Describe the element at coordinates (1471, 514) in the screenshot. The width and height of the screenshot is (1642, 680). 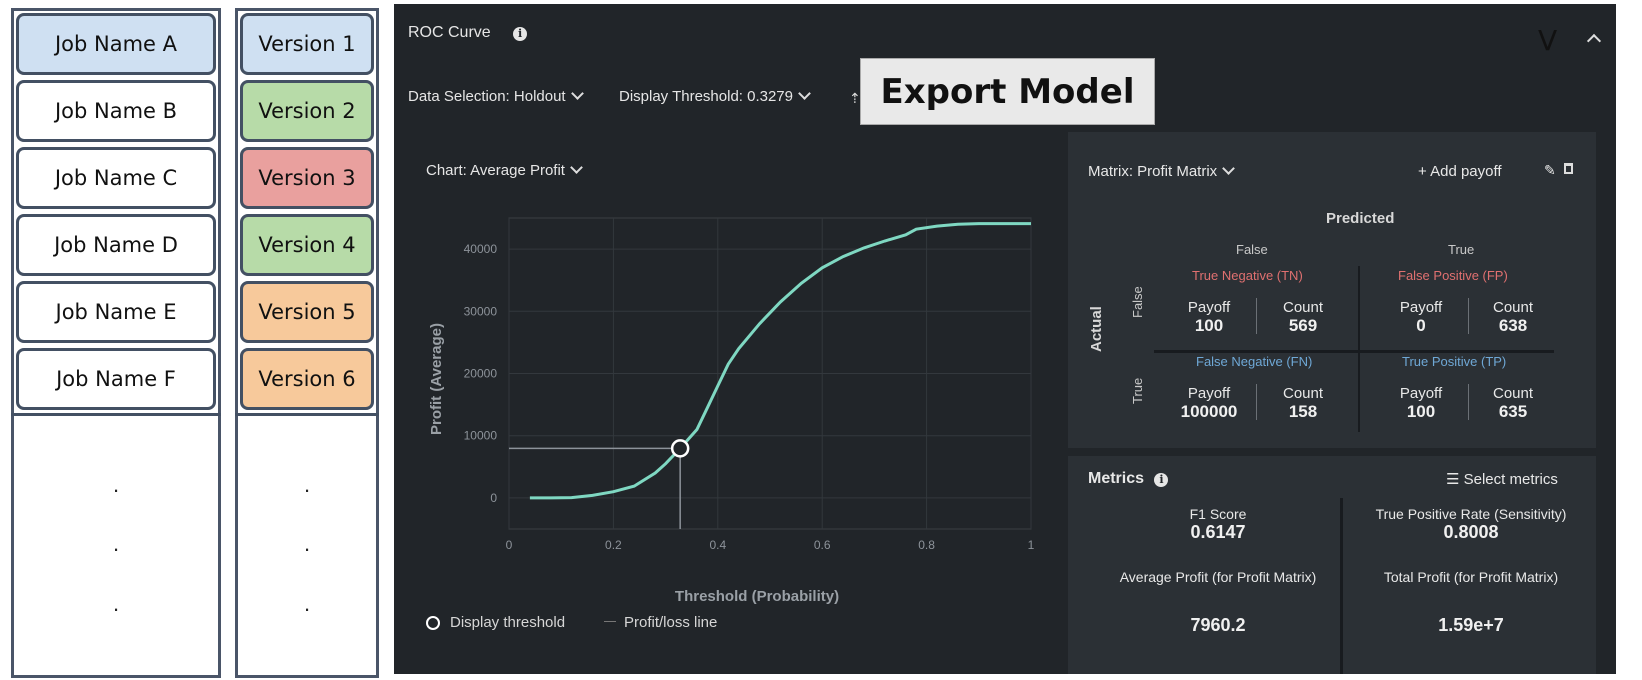
I see `tpr-label: True Positive Rate (Sensitivity)` at that location.